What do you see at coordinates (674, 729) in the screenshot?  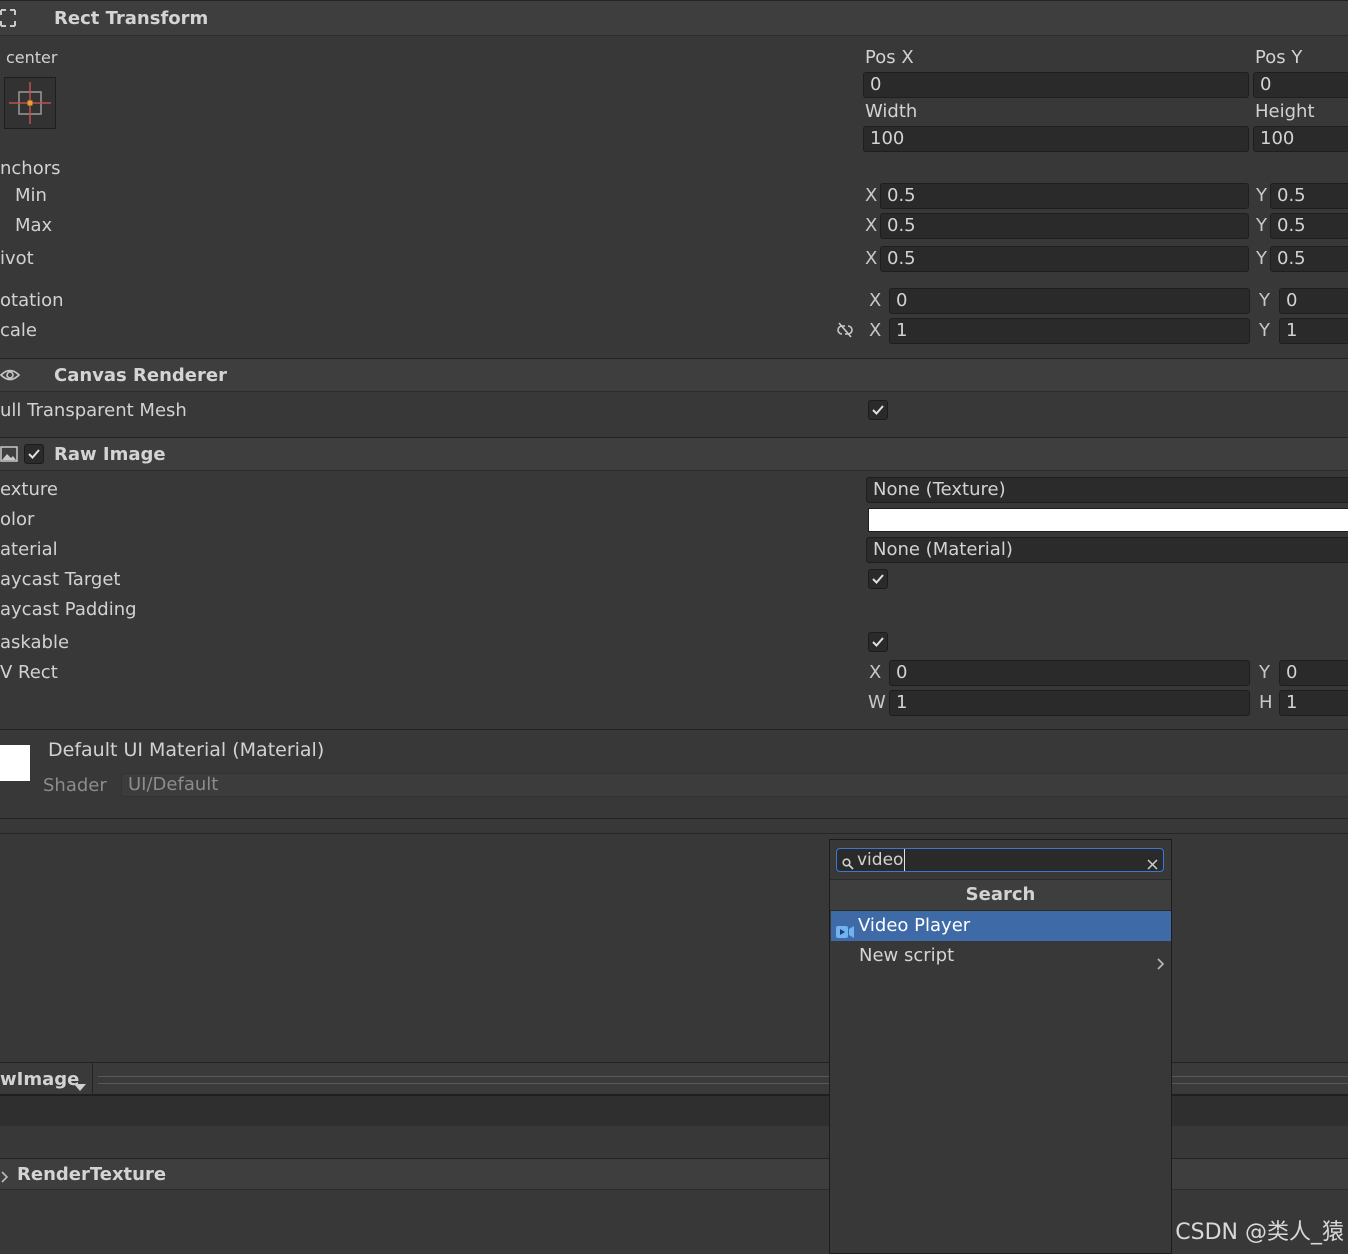 I see `material-separator` at bounding box center [674, 729].